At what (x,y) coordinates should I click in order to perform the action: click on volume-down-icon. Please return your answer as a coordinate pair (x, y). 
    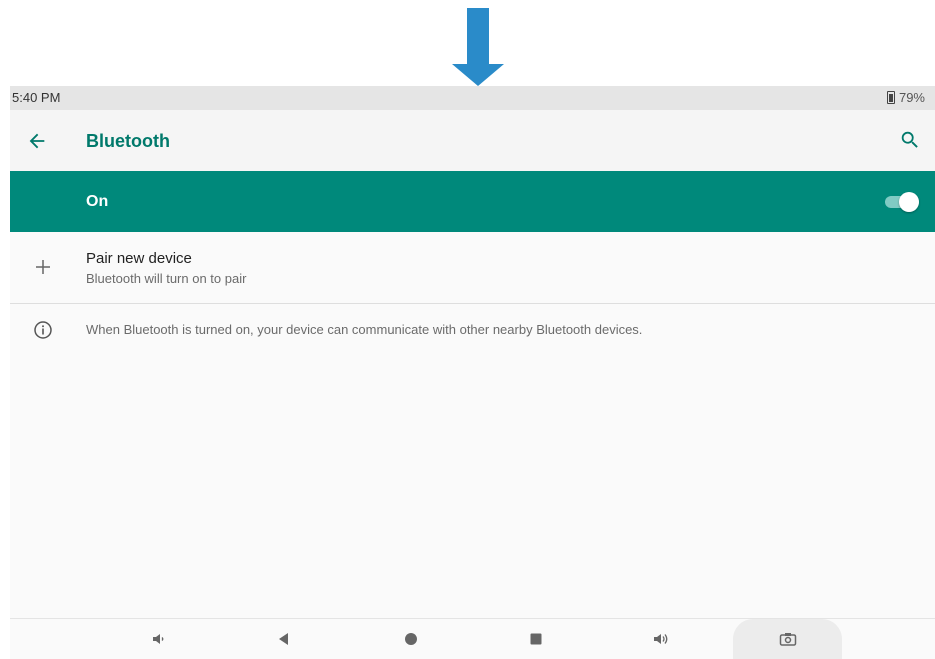
    Looking at the image, I should click on (159, 639).